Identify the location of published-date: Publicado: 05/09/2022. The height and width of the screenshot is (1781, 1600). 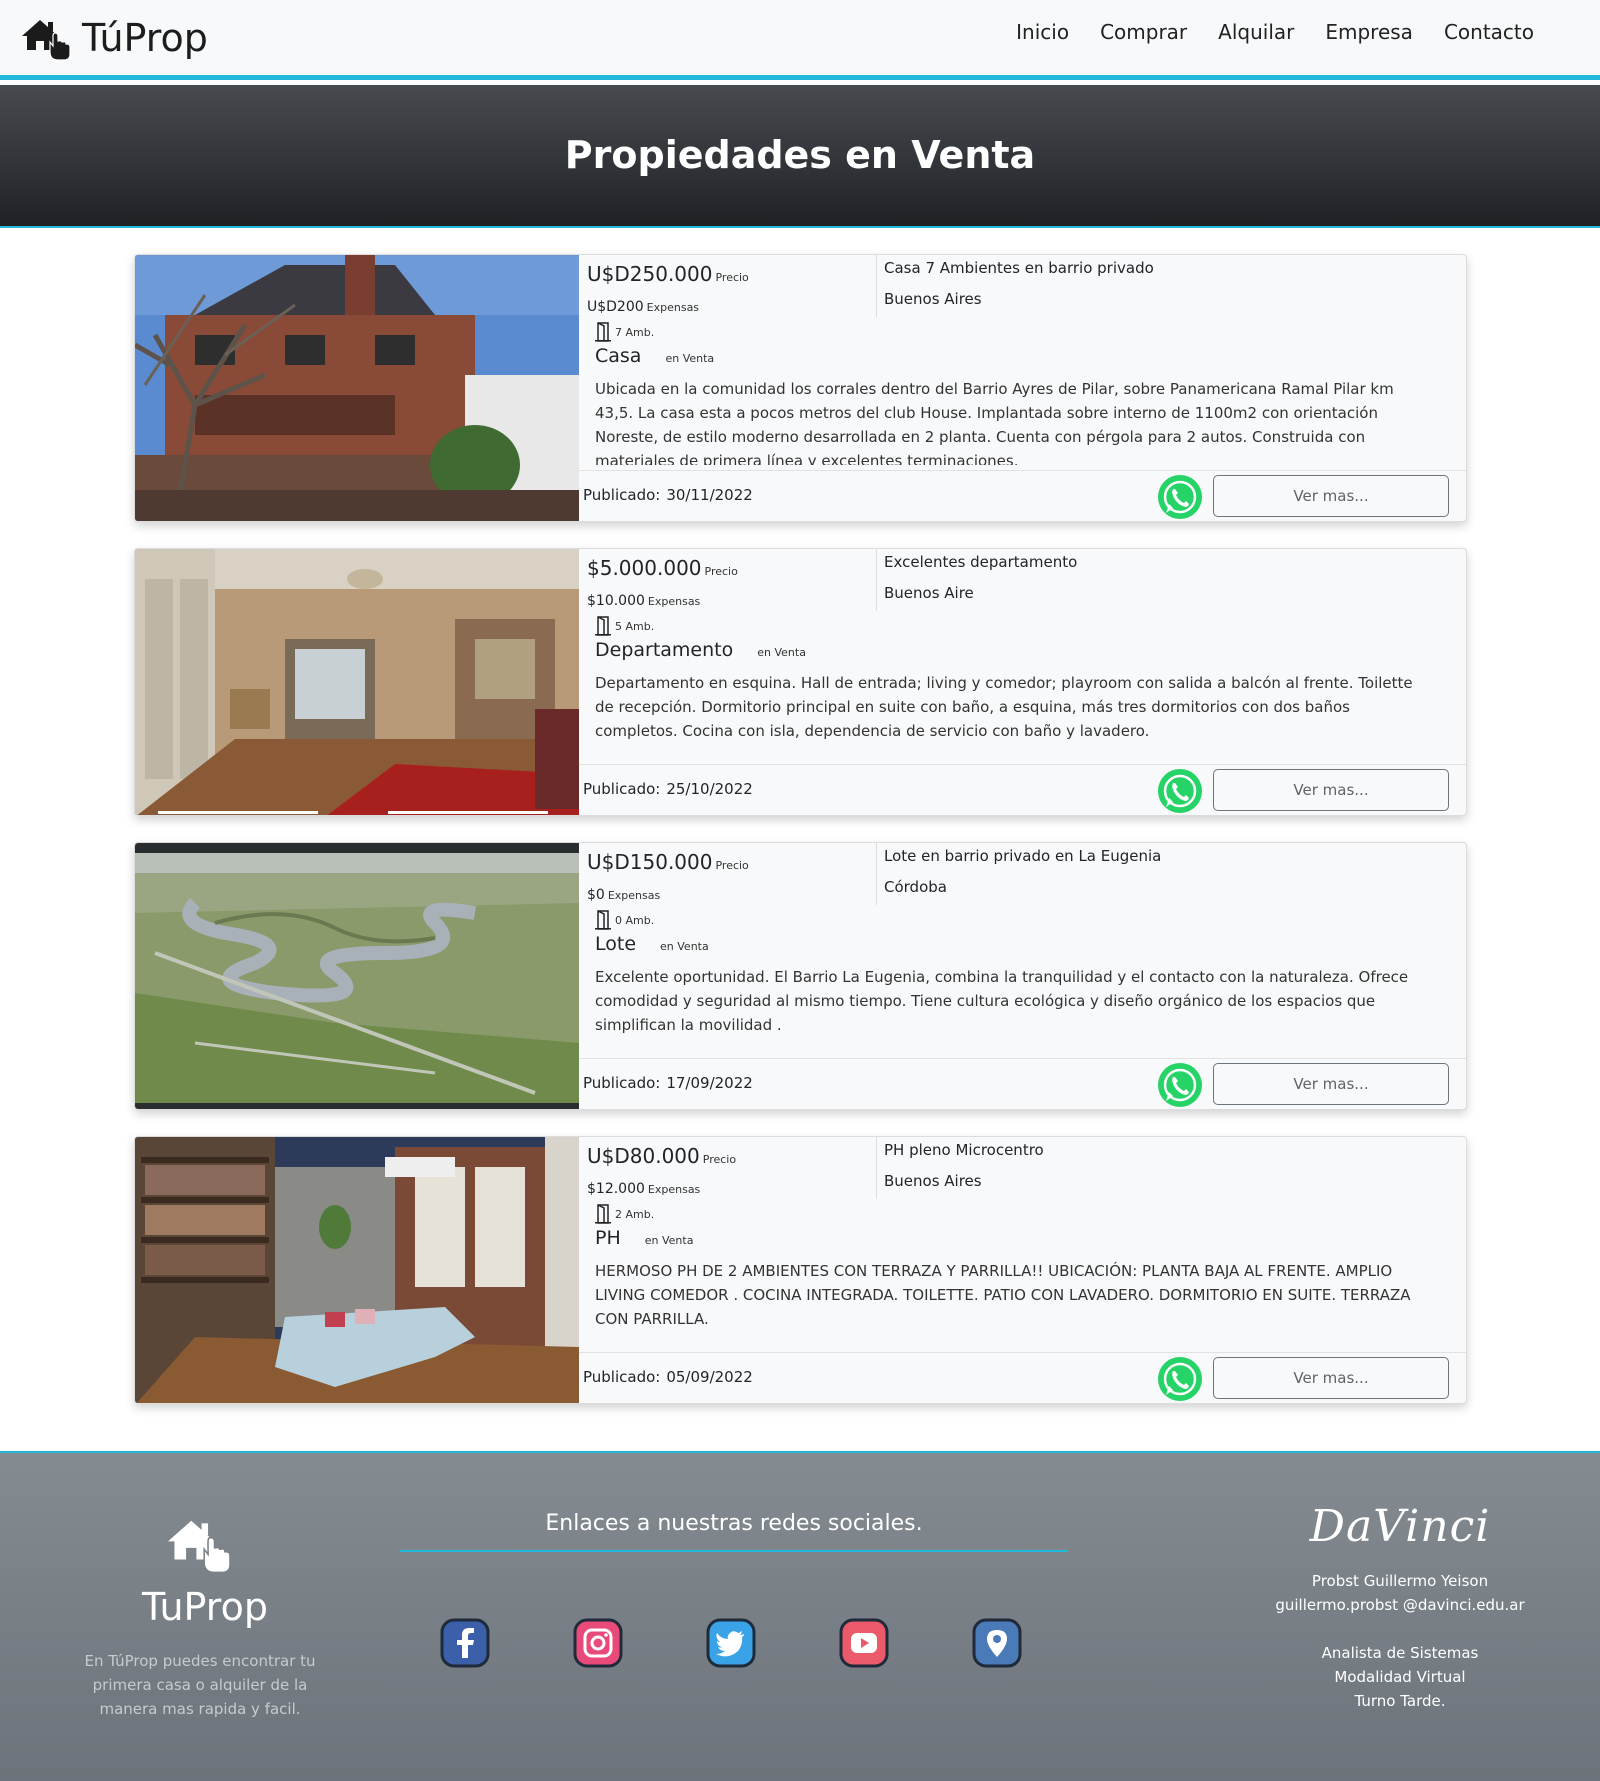
(668, 1377).